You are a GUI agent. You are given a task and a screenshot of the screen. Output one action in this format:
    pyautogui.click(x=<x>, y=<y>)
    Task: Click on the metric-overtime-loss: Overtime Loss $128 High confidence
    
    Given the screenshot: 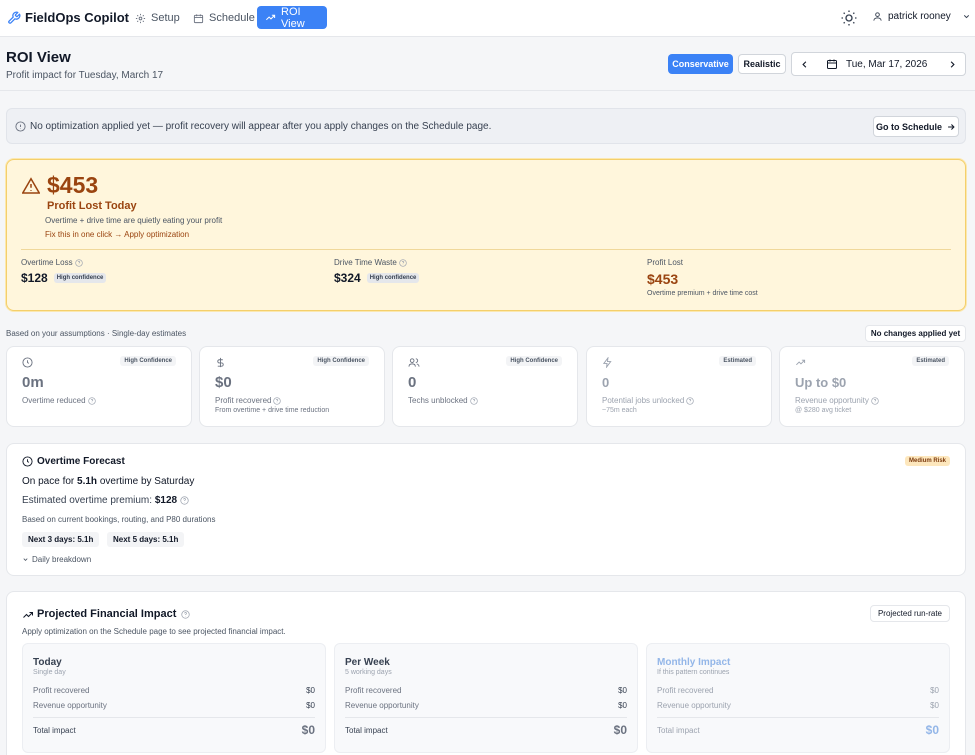 What is the action you would take?
    pyautogui.click(x=64, y=271)
    